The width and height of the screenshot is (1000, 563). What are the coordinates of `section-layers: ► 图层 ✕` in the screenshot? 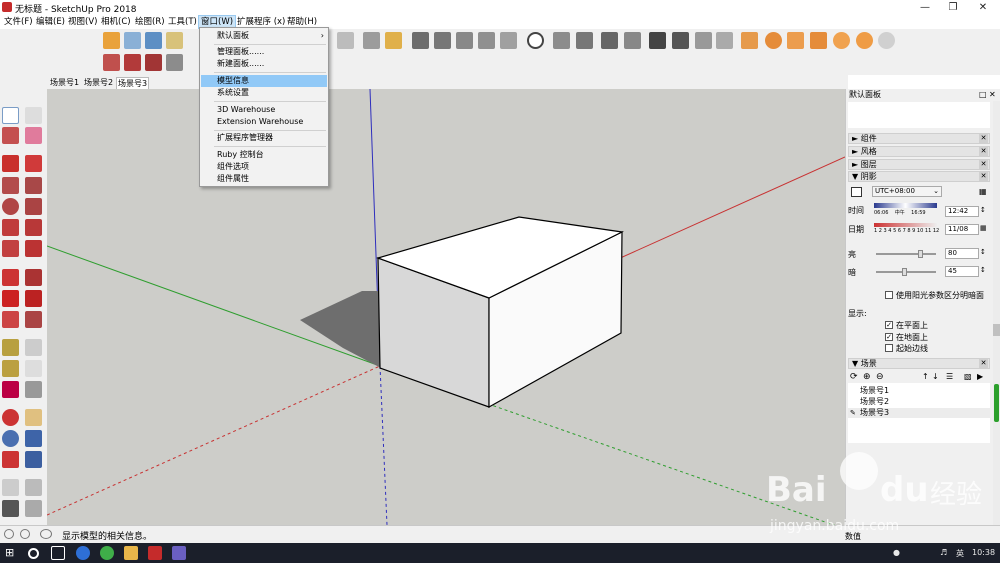 It's located at (919, 164).